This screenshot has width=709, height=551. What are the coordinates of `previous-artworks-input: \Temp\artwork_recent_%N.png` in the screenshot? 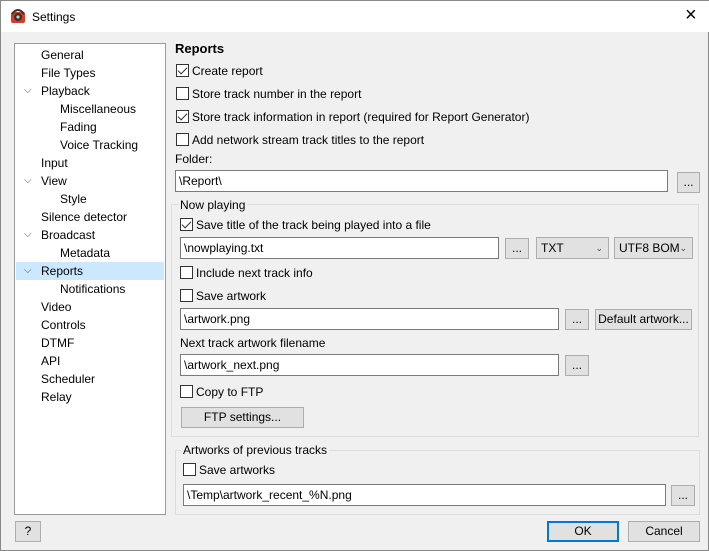 It's located at (424, 495).